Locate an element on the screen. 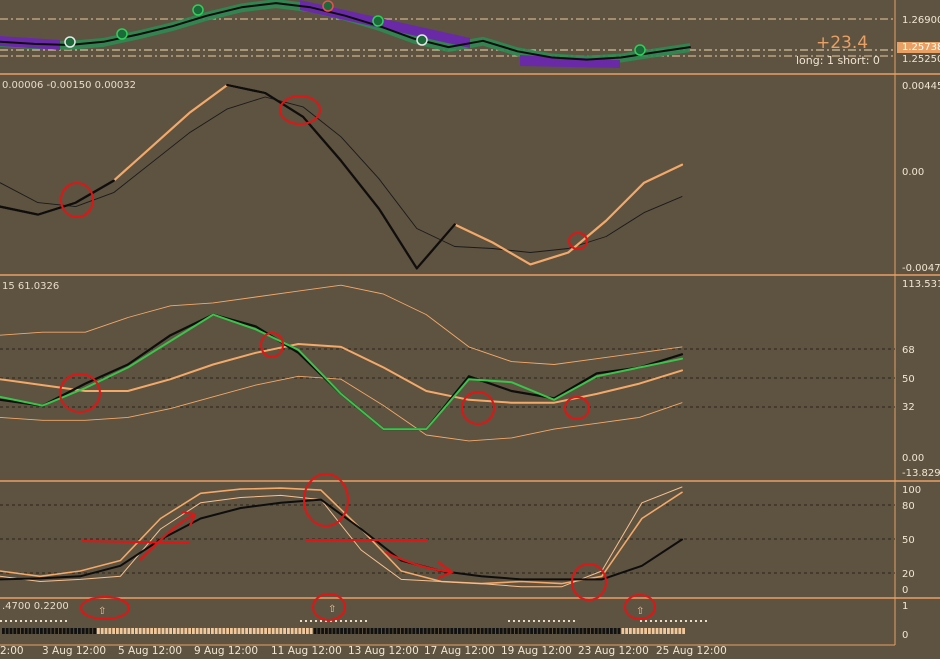 The height and width of the screenshot is (659, 940). annotation-circle is located at coordinates (577, 408).